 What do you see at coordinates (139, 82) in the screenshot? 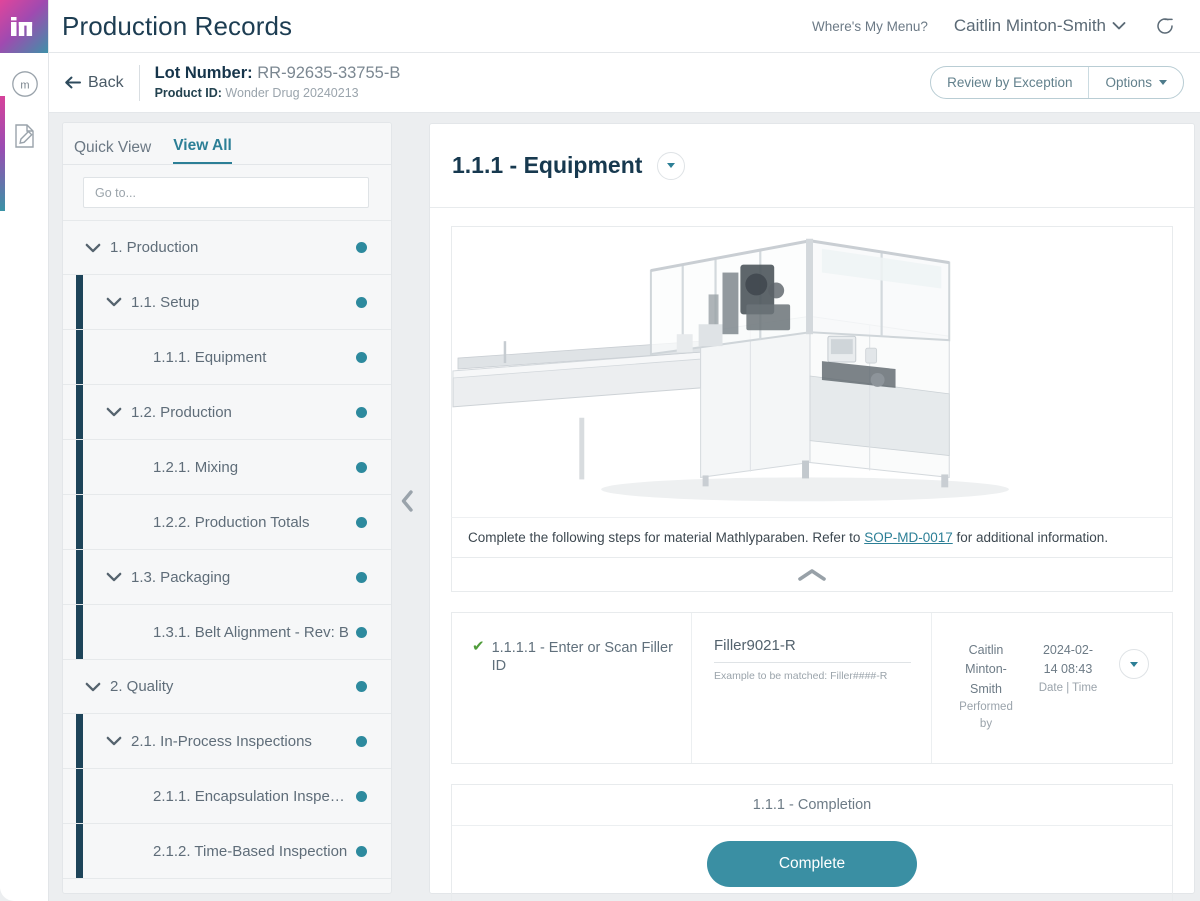
I see `lot-divider` at bounding box center [139, 82].